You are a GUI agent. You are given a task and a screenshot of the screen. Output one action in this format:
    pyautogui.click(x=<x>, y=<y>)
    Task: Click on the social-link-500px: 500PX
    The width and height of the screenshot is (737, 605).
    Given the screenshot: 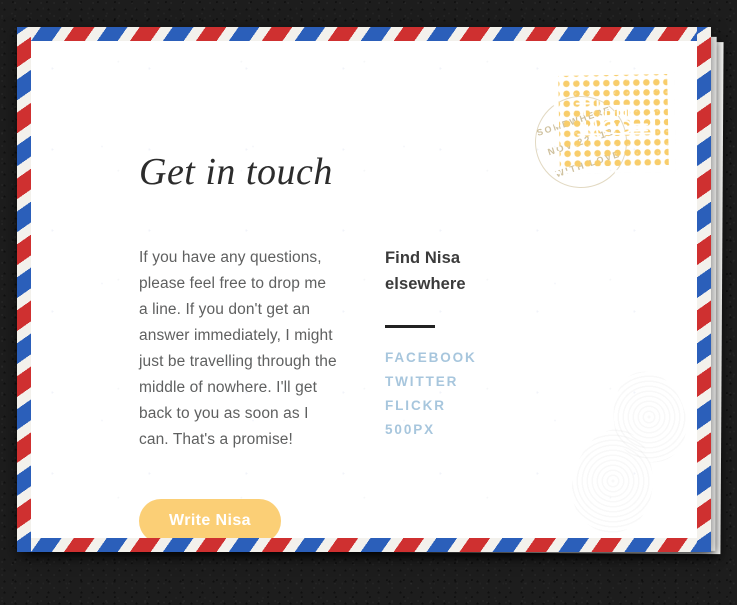 What is the action you would take?
    pyautogui.click(x=410, y=430)
    